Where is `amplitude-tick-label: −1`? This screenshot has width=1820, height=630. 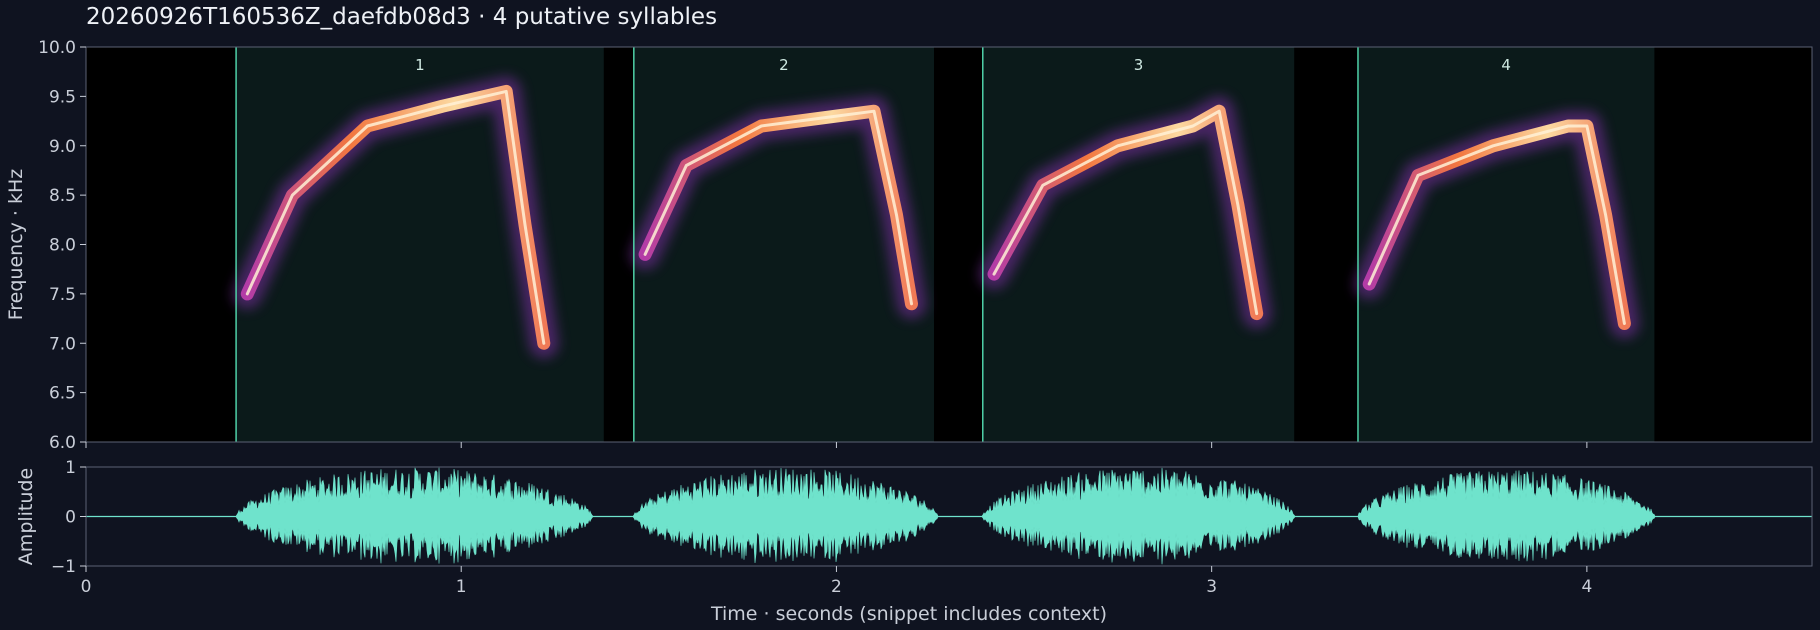 amplitude-tick-label: −1 is located at coordinates (63, 567).